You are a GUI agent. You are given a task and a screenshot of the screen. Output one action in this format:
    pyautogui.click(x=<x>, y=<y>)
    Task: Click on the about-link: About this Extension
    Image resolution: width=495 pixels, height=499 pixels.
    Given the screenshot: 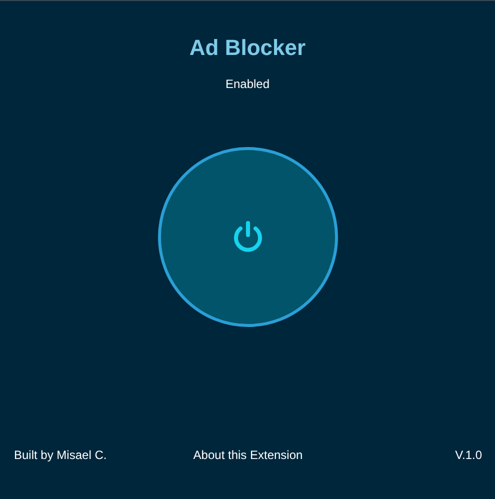 What is the action you would take?
    pyautogui.click(x=248, y=455)
    